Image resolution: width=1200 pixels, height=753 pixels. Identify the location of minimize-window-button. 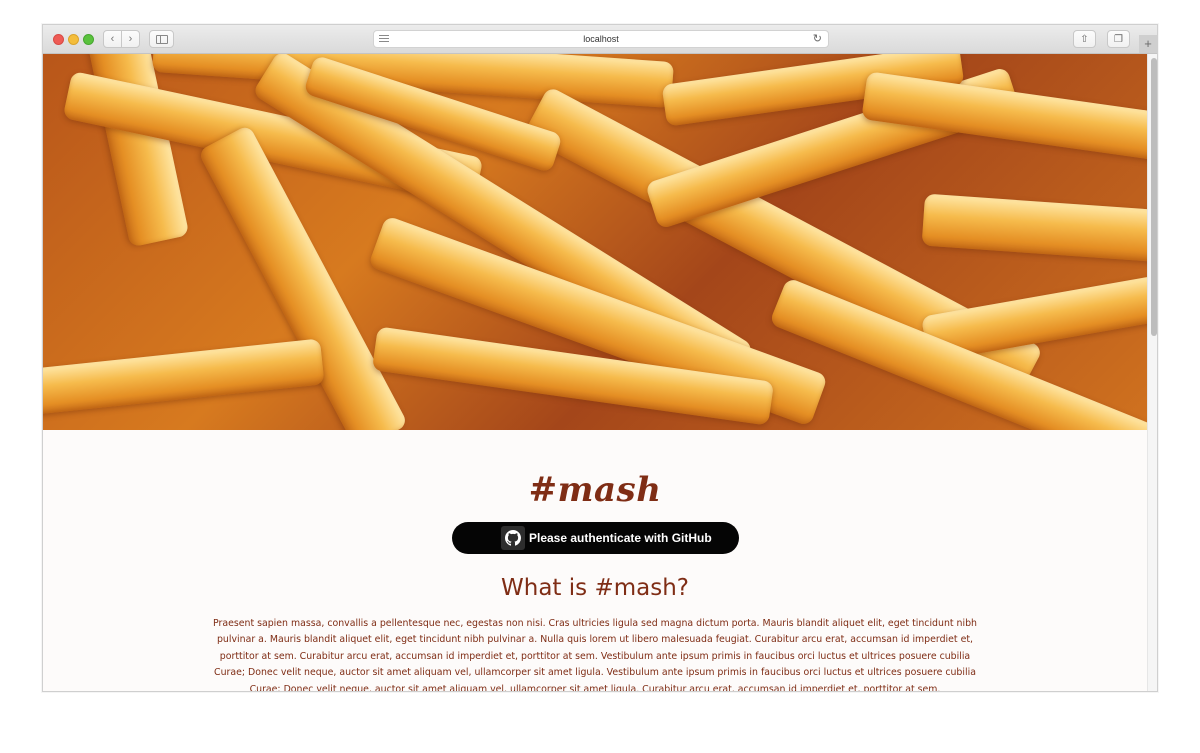
(73, 39).